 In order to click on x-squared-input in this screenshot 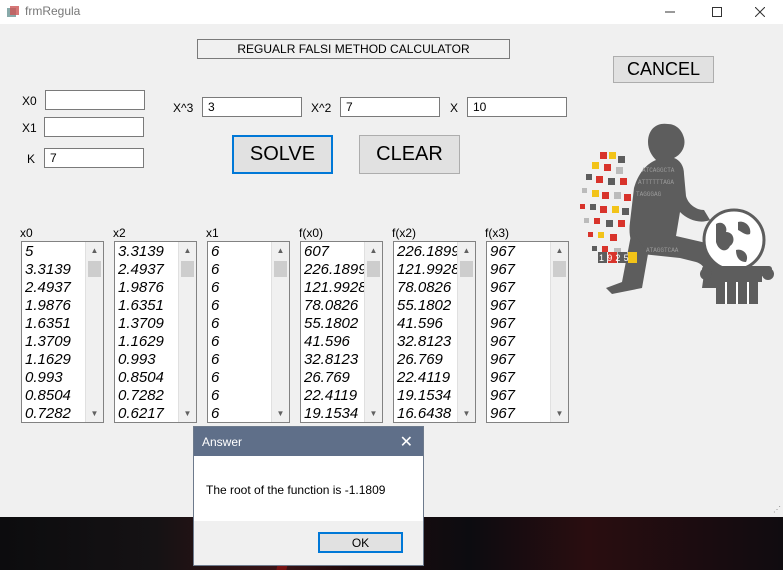, I will do `click(390, 107)`.